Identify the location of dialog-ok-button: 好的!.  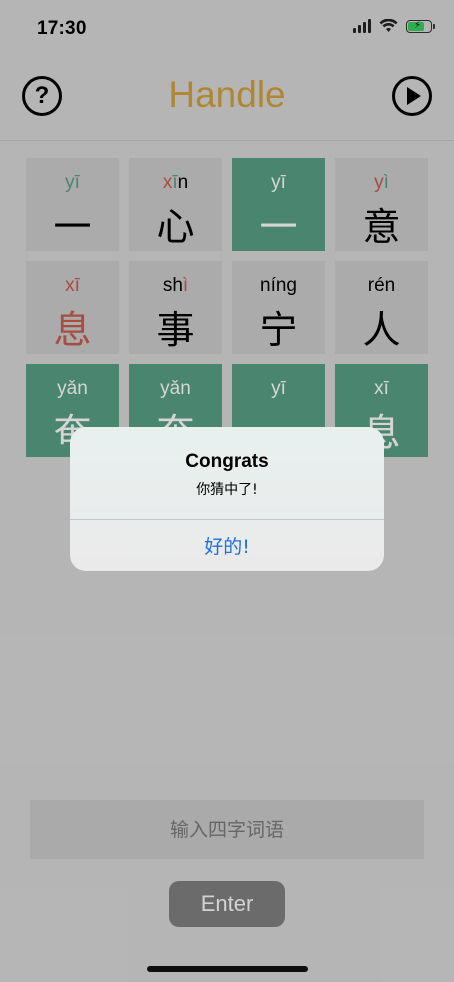
(227, 545).